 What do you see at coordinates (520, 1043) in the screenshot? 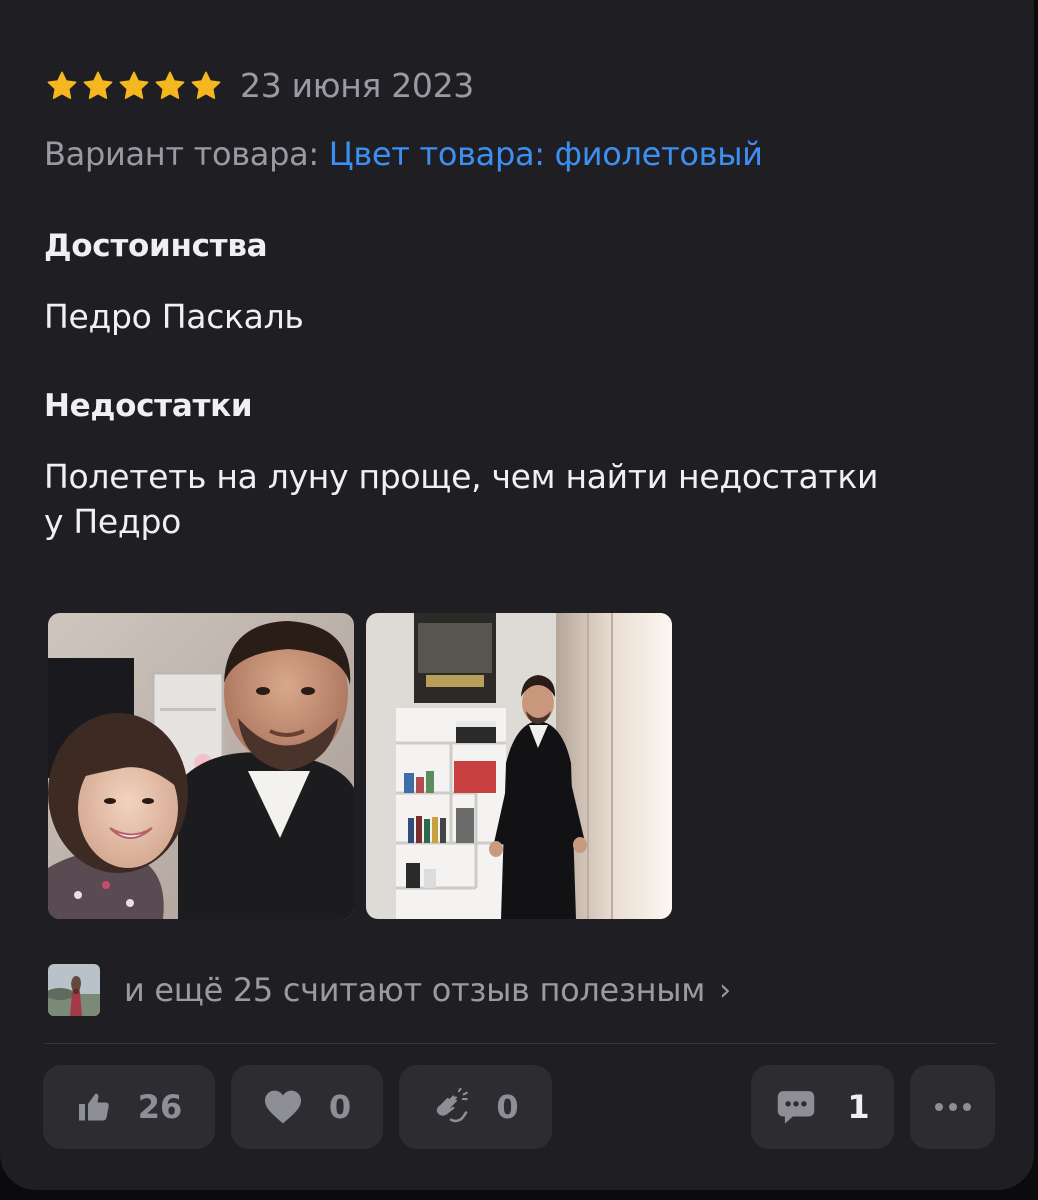
I see `actions-divider` at bounding box center [520, 1043].